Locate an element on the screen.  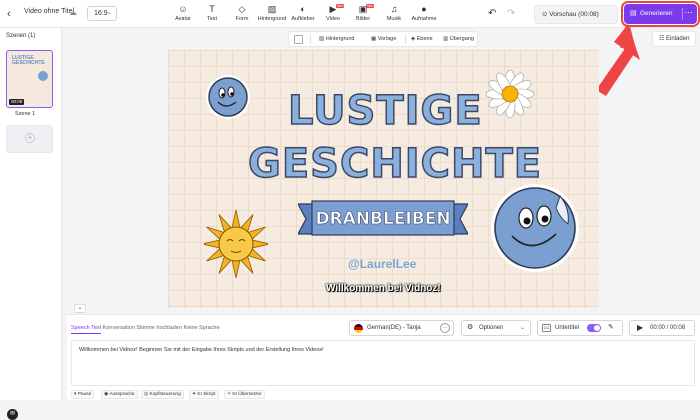
invite-button: ☷ Einladen is located at coordinates (674, 39).